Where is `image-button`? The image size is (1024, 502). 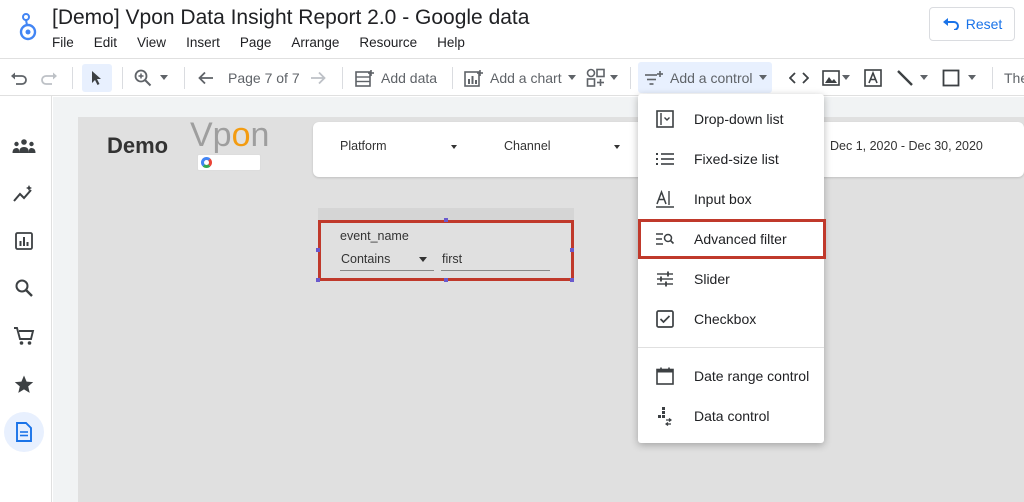
image-button is located at coordinates (836, 77).